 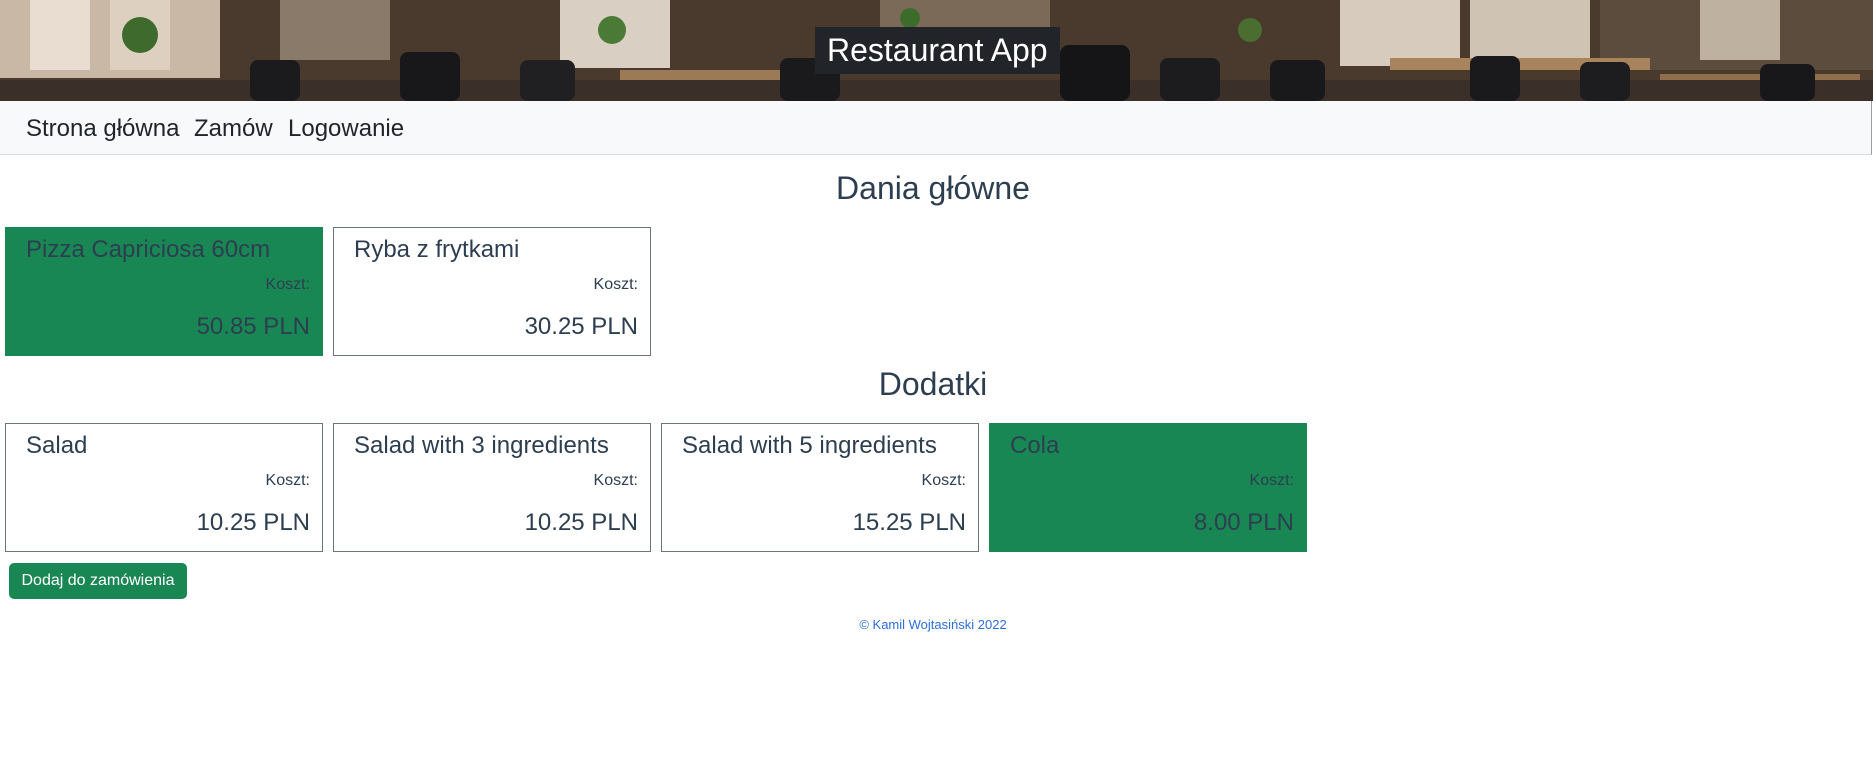 I want to click on header-banner: Restaurant App, so click(x=936, y=50).